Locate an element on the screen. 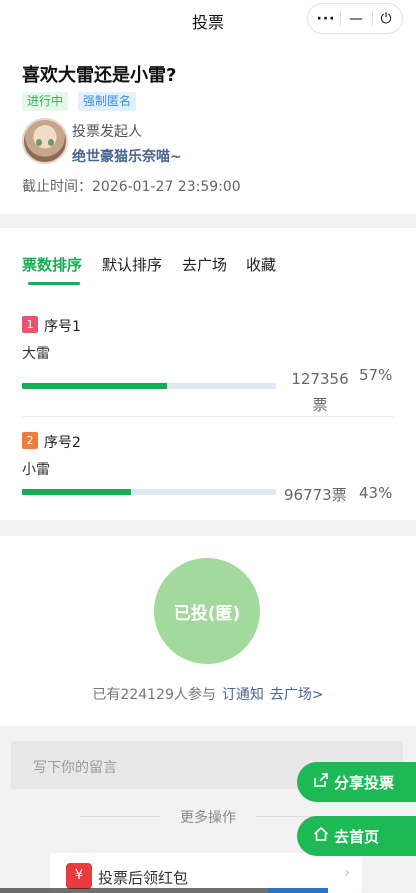 This screenshot has width=416, height=893. chevron-right-icon: › is located at coordinates (347, 873).